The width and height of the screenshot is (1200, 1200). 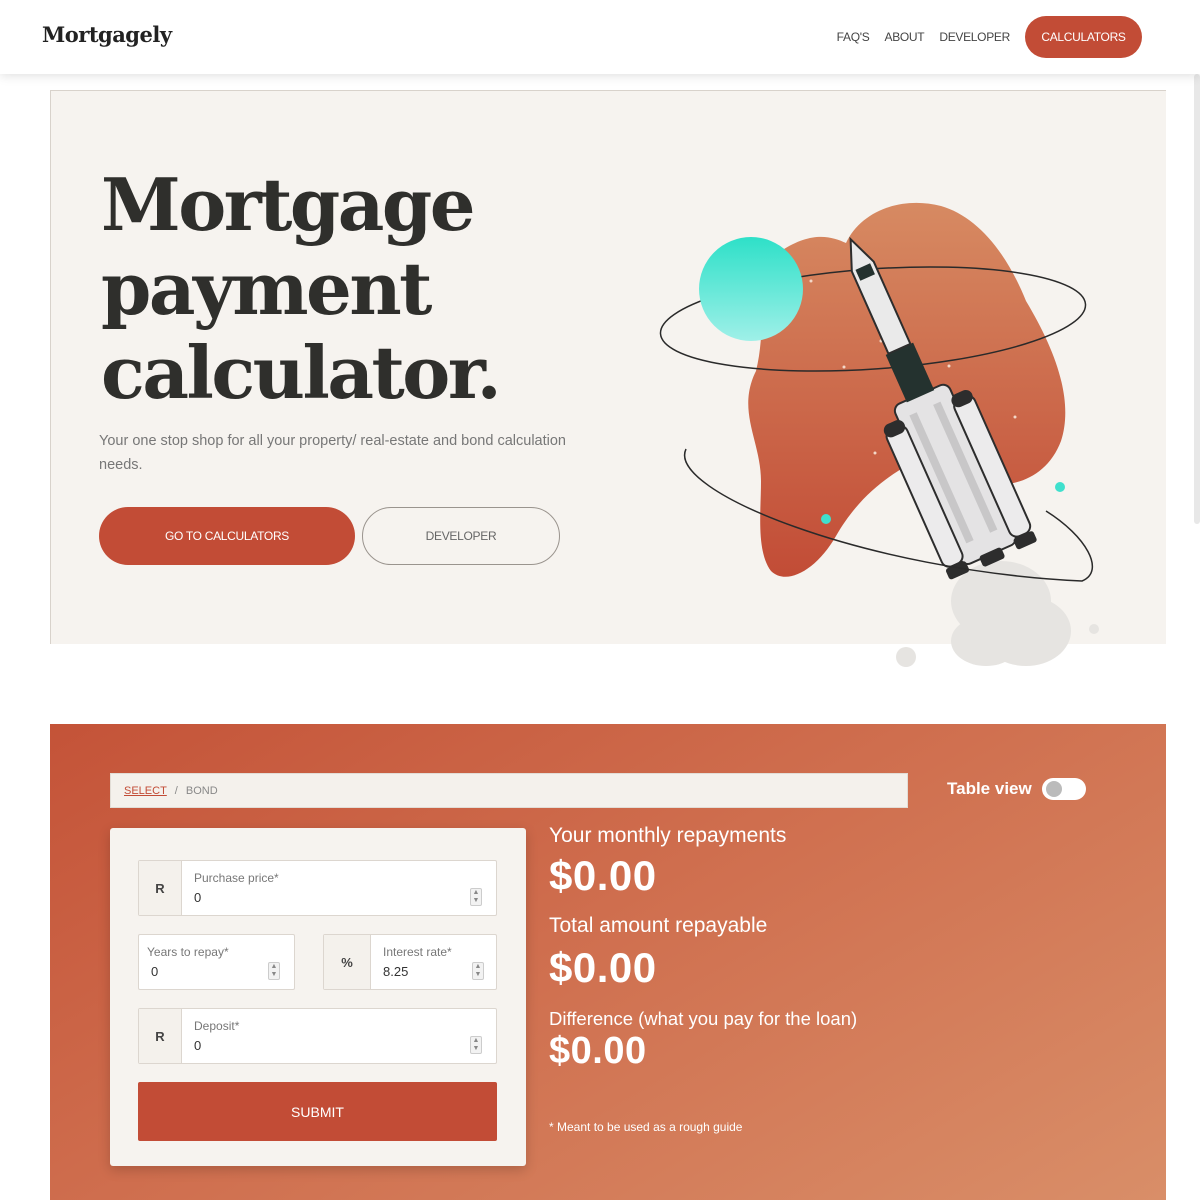 I want to click on percent-addon: %, so click(x=347, y=962).